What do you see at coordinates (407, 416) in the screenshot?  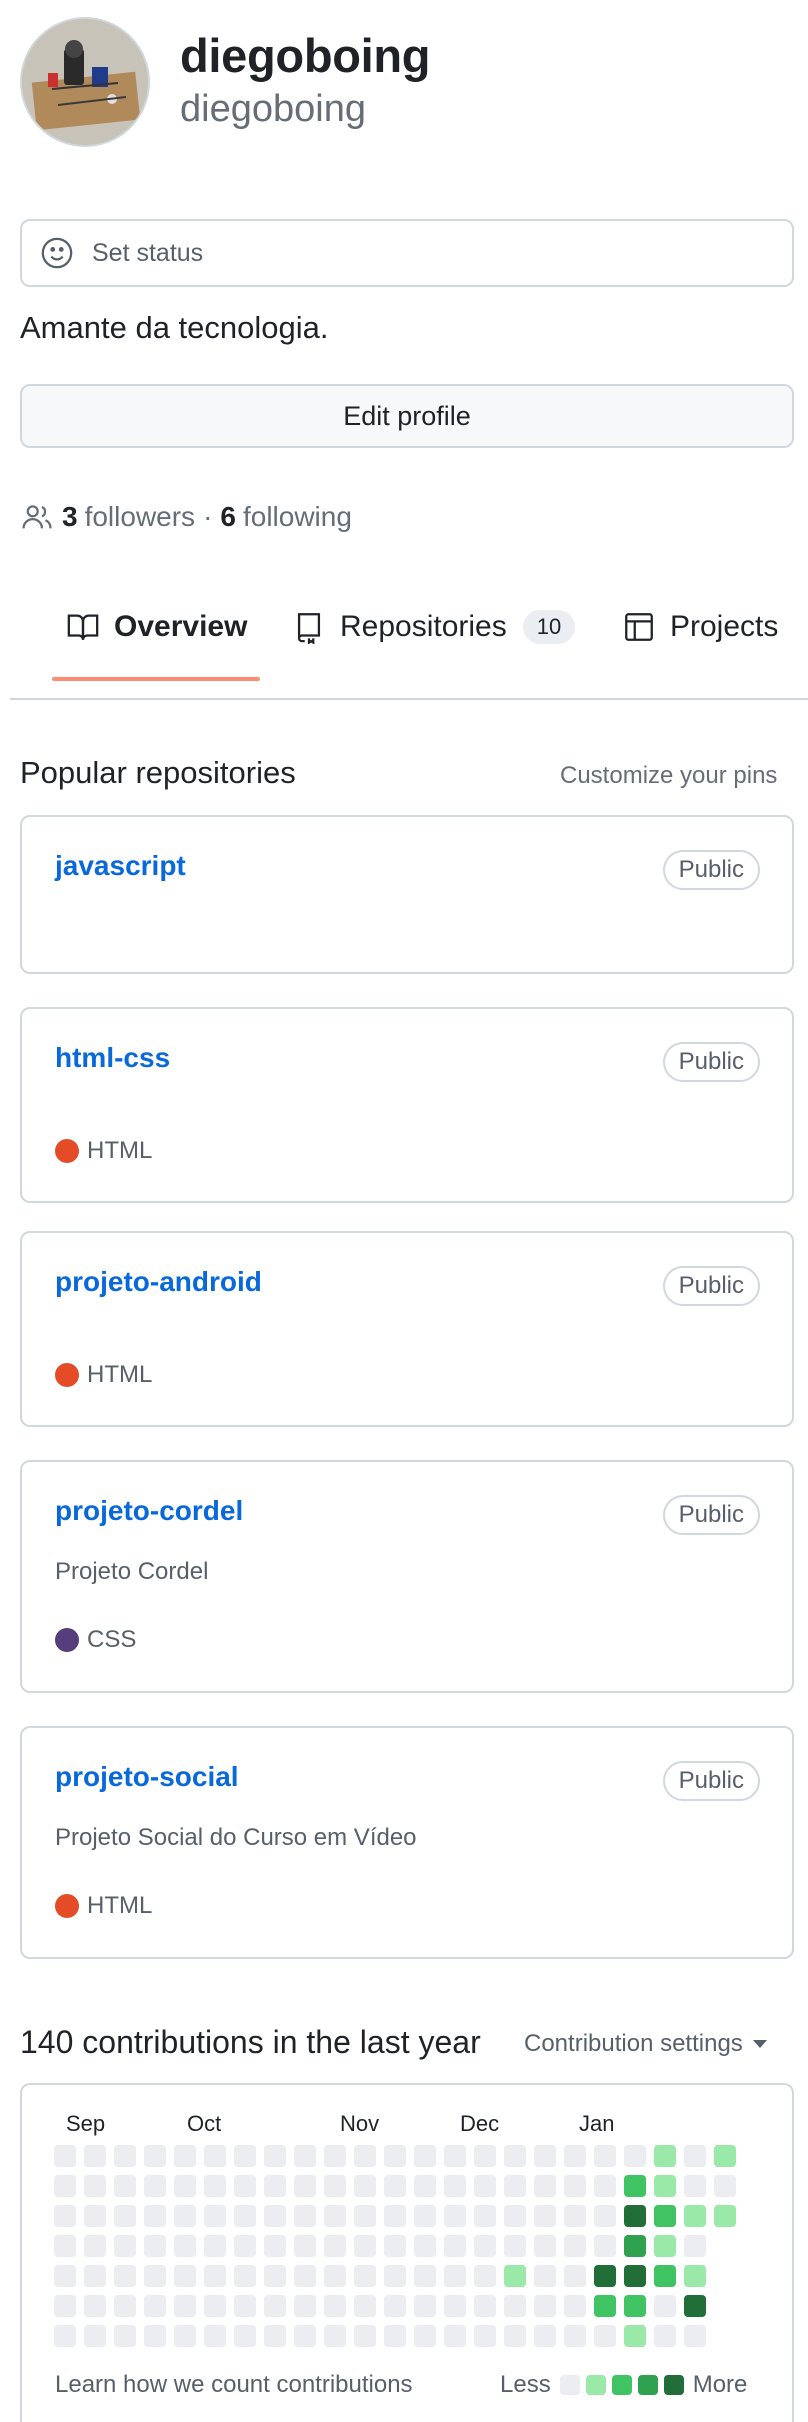 I see `edit-profile-button: Edit profile` at bounding box center [407, 416].